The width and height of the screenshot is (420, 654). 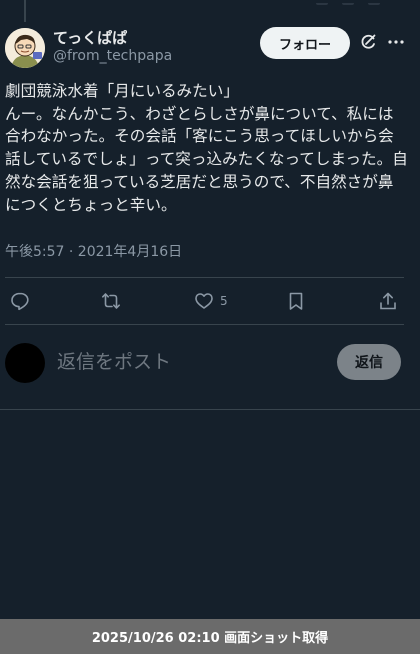 I want to click on like-count: 5, so click(x=224, y=301).